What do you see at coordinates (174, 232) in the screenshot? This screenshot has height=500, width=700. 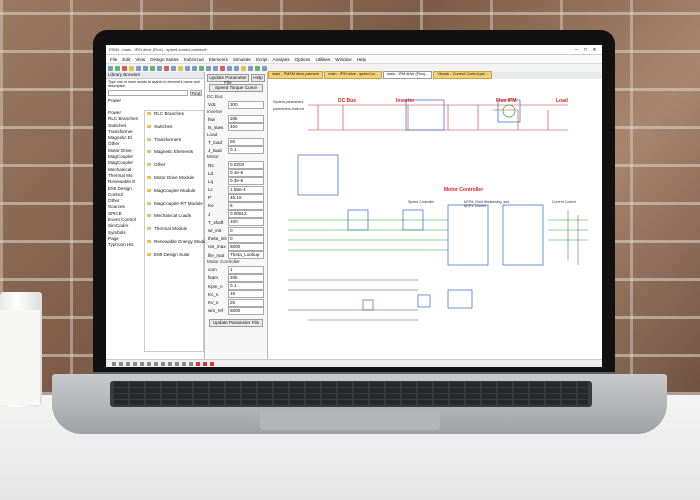 I see `library-category: Thermal Module` at bounding box center [174, 232].